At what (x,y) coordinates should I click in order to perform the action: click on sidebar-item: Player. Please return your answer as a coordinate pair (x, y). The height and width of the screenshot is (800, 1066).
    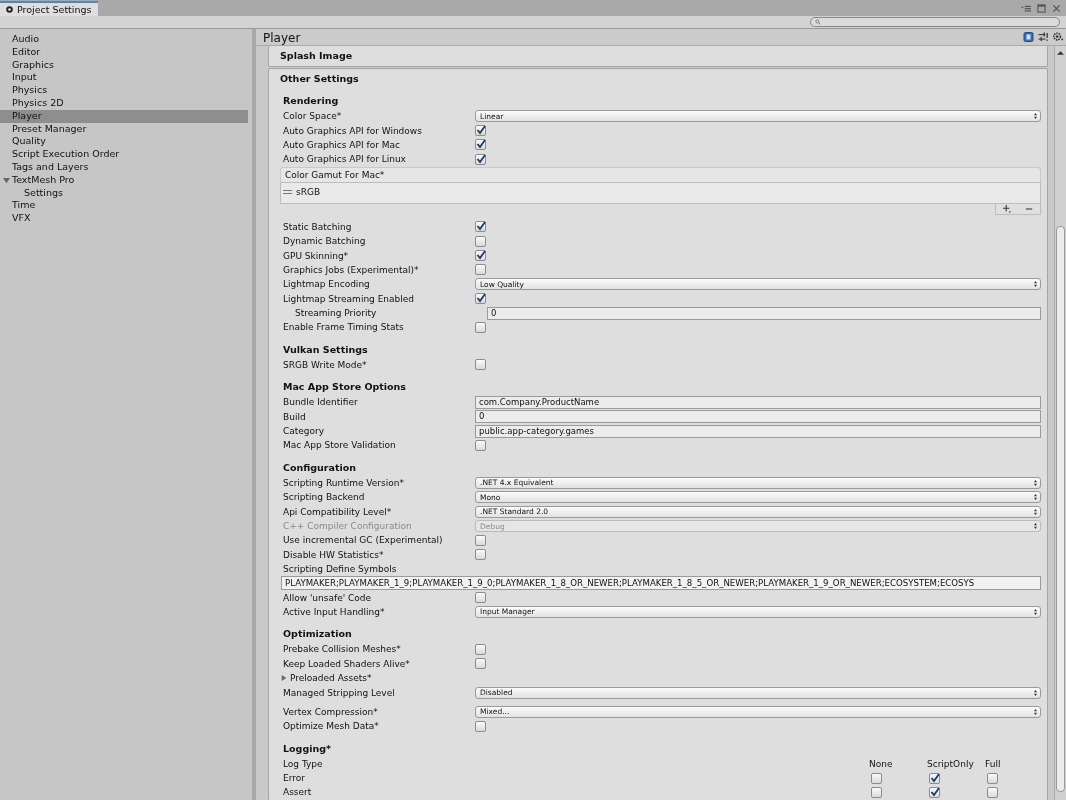
    Looking at the image, I should click on (124, 116).